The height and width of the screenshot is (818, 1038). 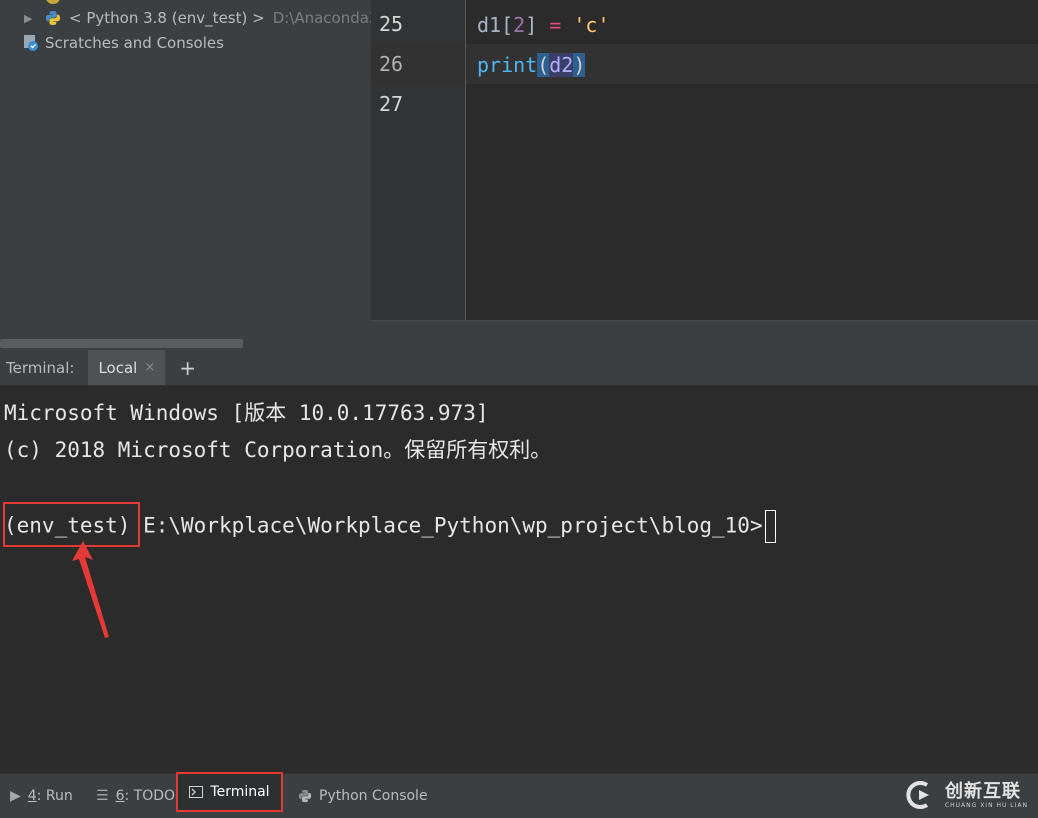 I want to click on line-number: 27, so click(x=391, y=104).